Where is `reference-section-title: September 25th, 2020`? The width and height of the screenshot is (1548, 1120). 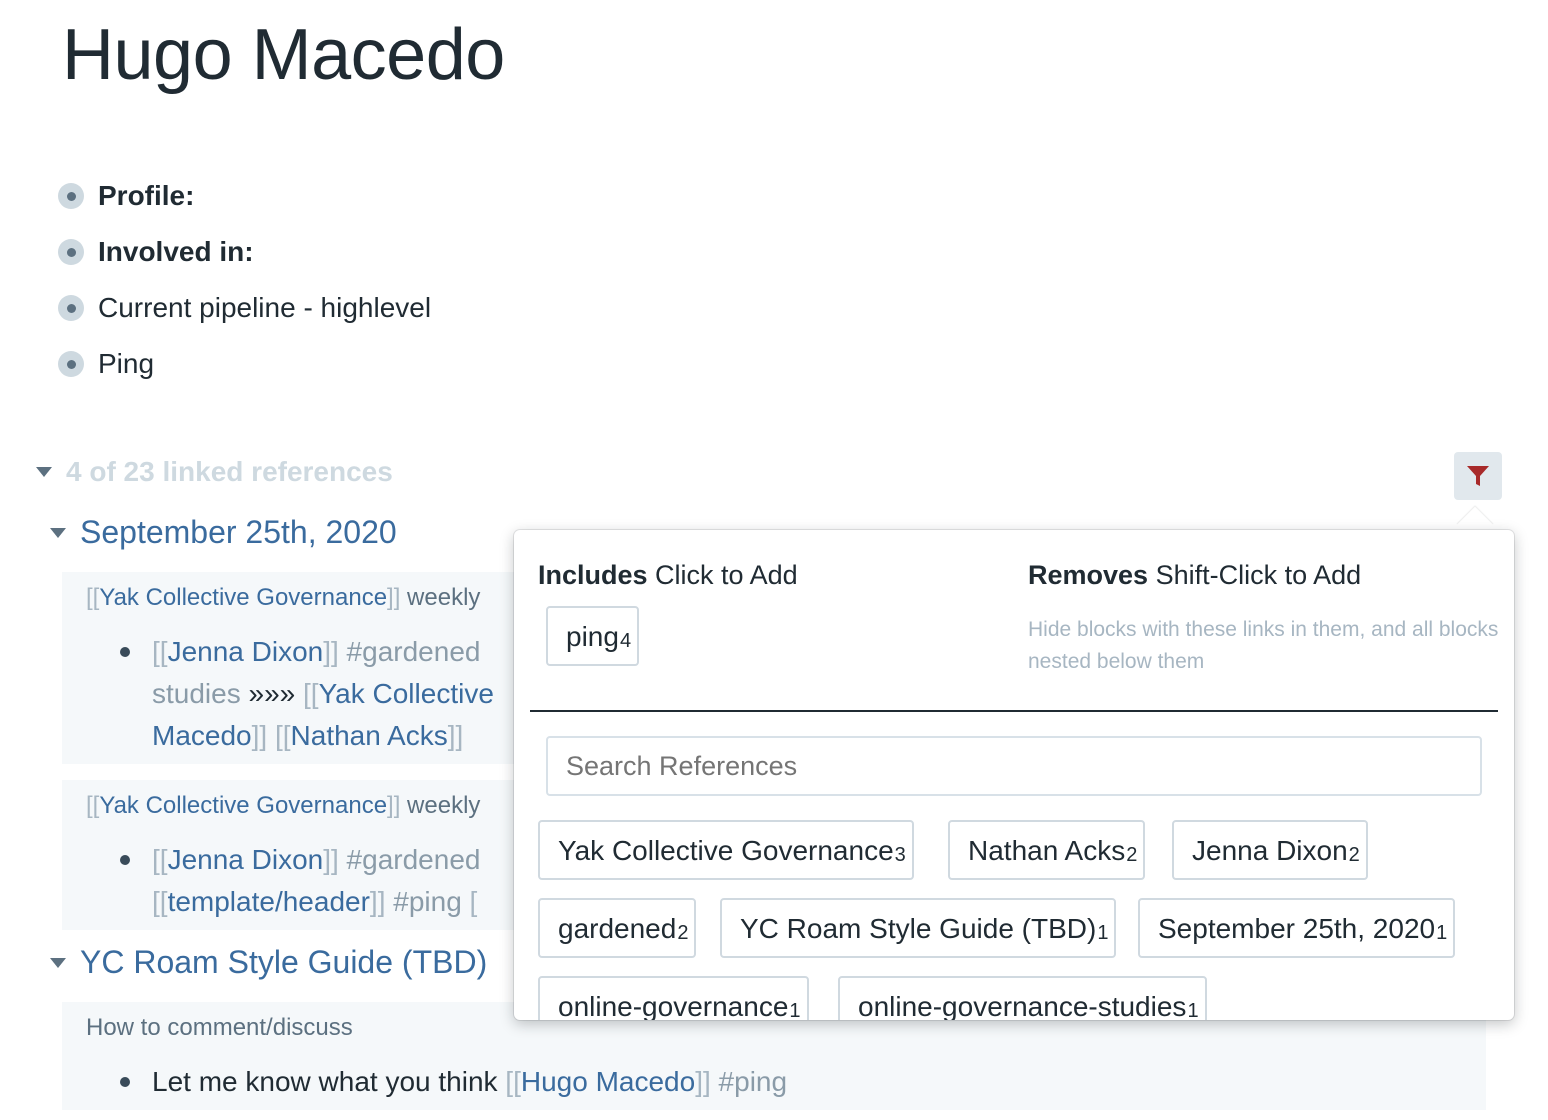
reference-section-title: September 25th, 2020 is located at coordinates (223, 532).